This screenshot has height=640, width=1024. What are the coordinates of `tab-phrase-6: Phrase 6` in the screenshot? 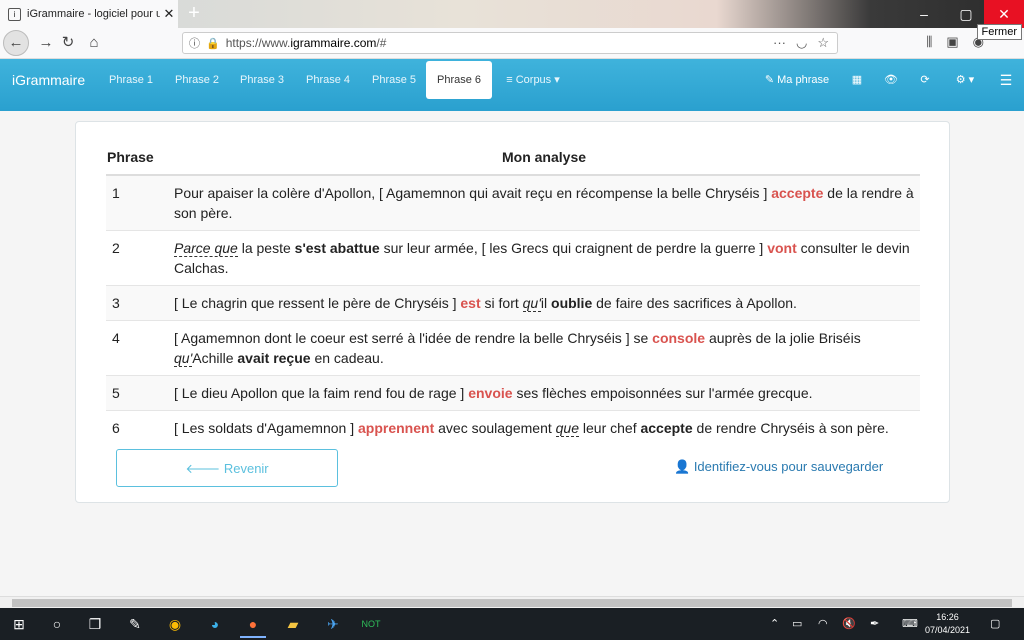 It's located at (459, 80).